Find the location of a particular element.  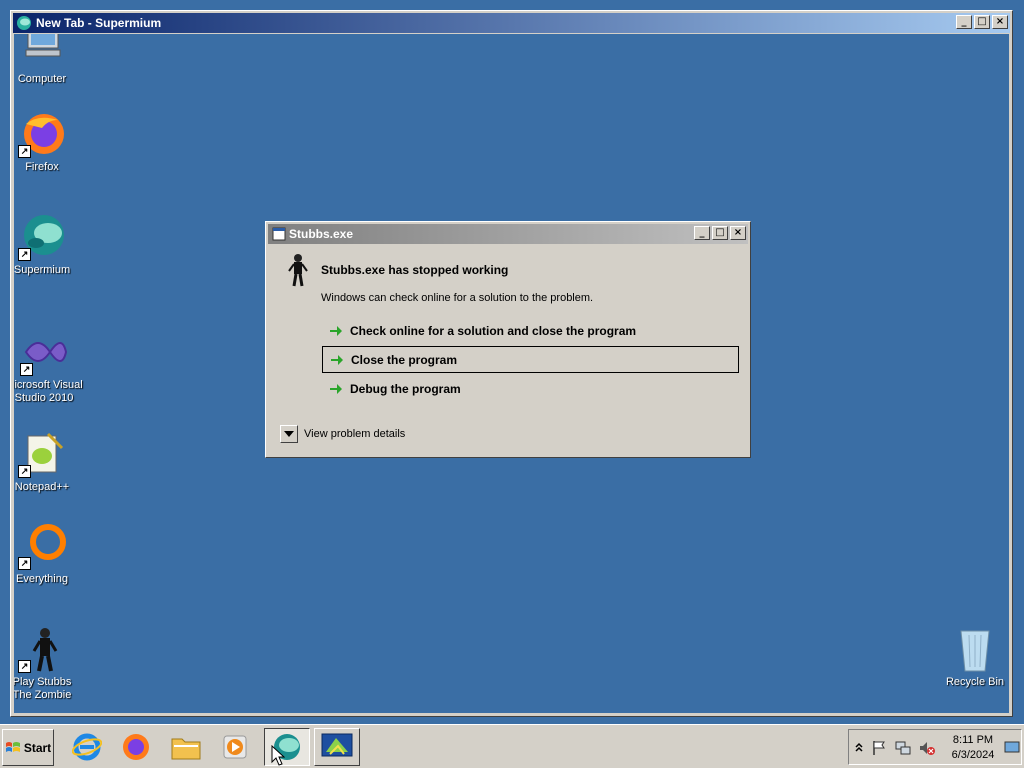

details-label: View problem details is located at coordinates (355, 434).